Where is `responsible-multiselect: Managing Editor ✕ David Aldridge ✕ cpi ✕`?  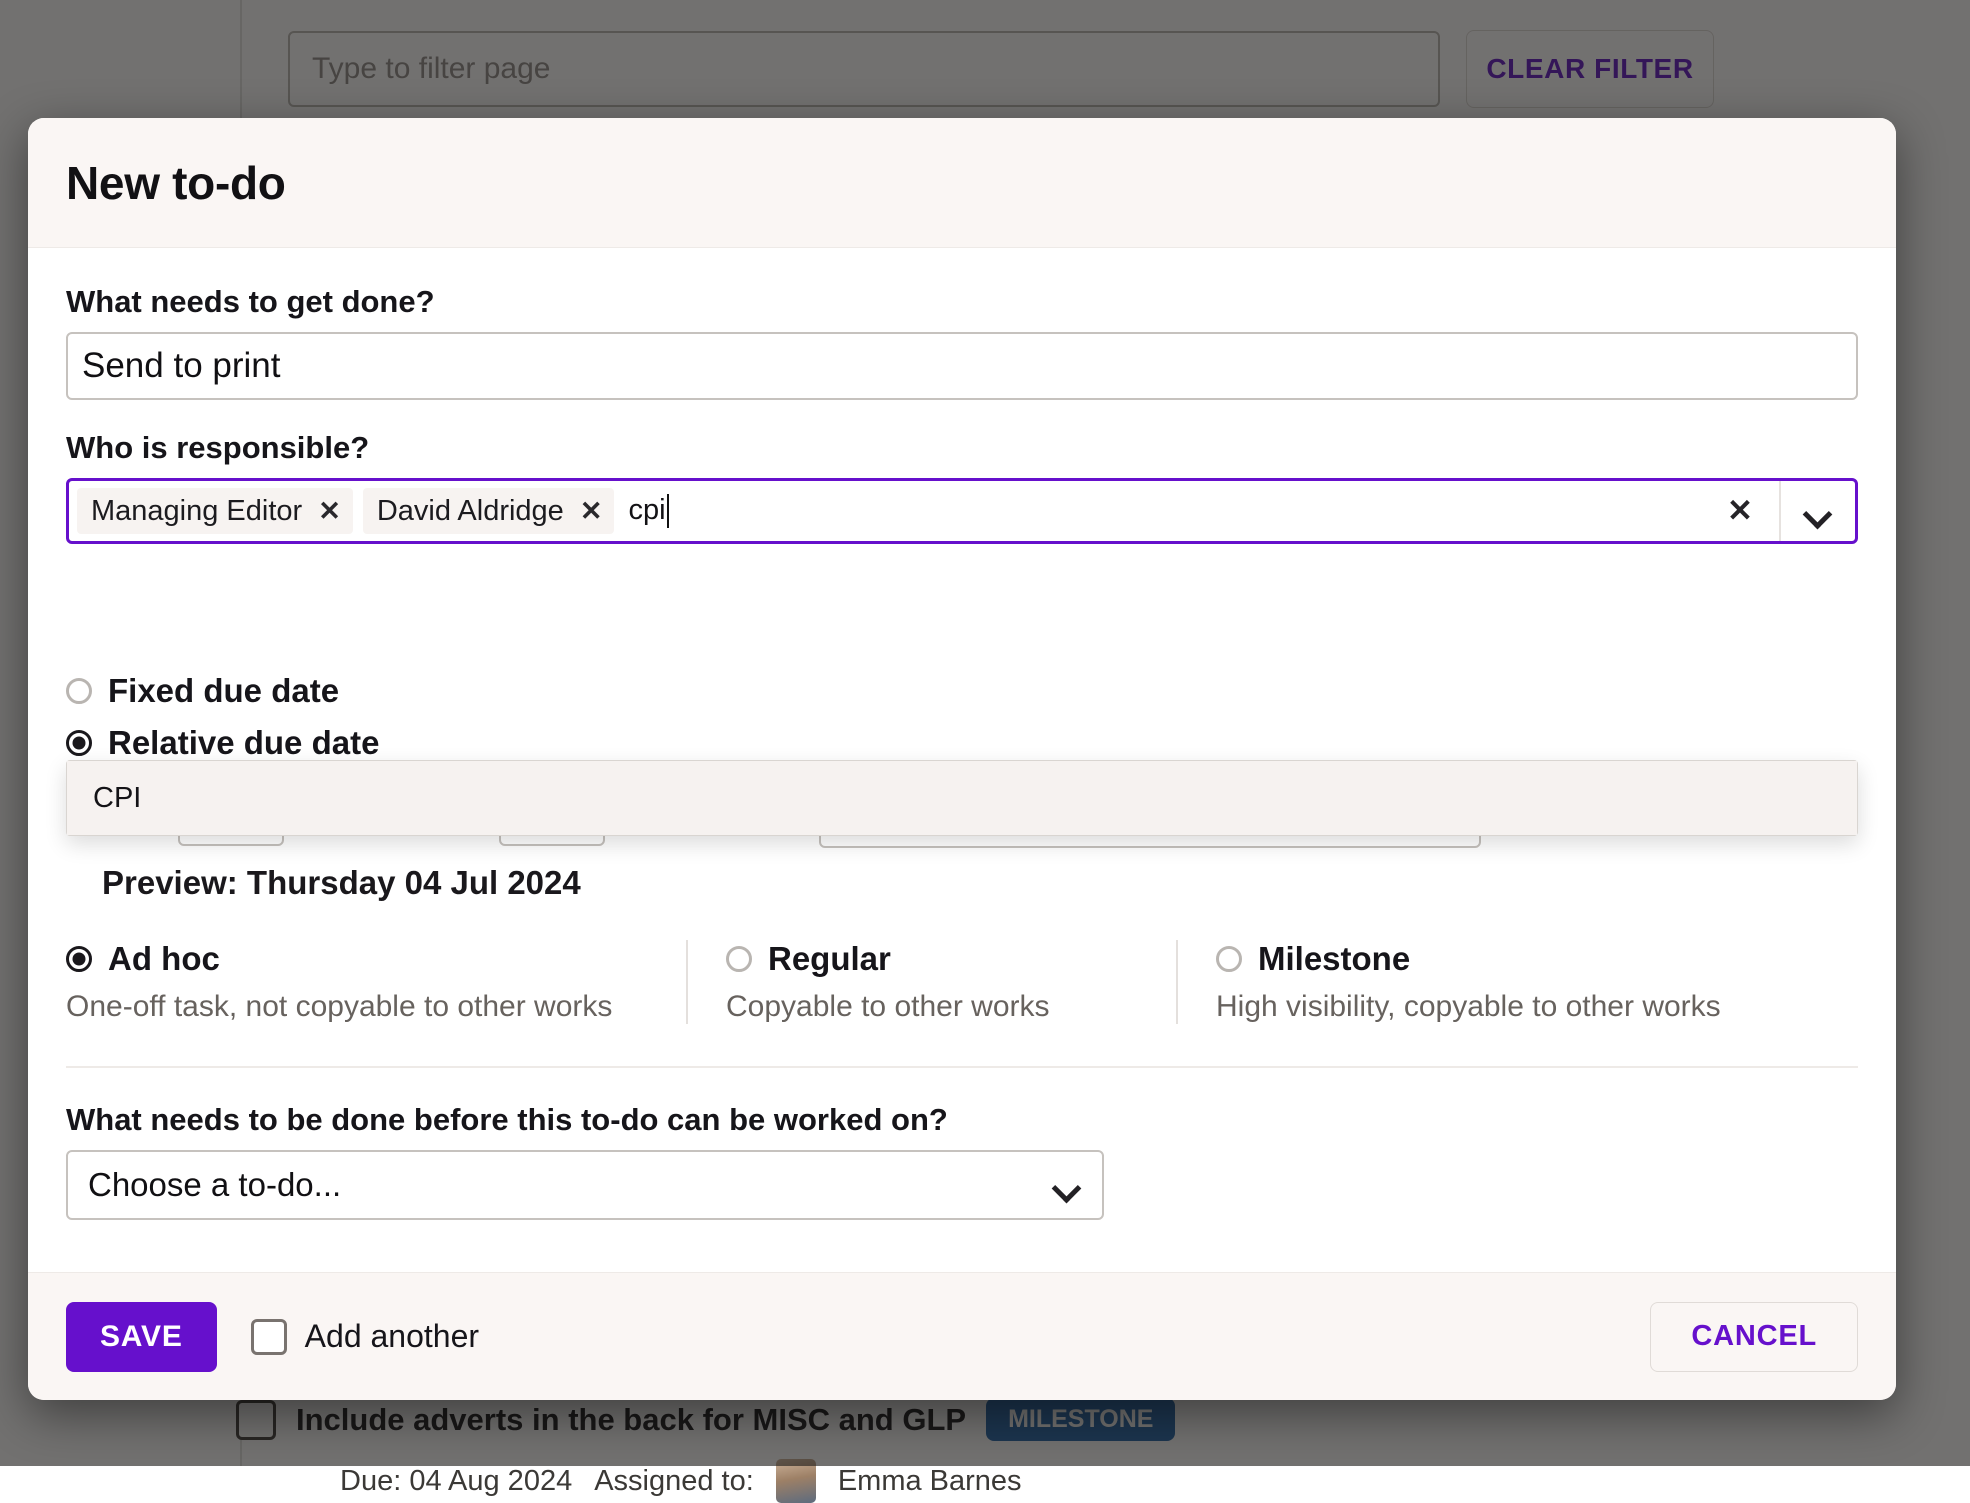
responsible-multiselect: Managing Editor ✕ David Aldridge ✕ cpi ✕ is located at coordinates (962, 511).